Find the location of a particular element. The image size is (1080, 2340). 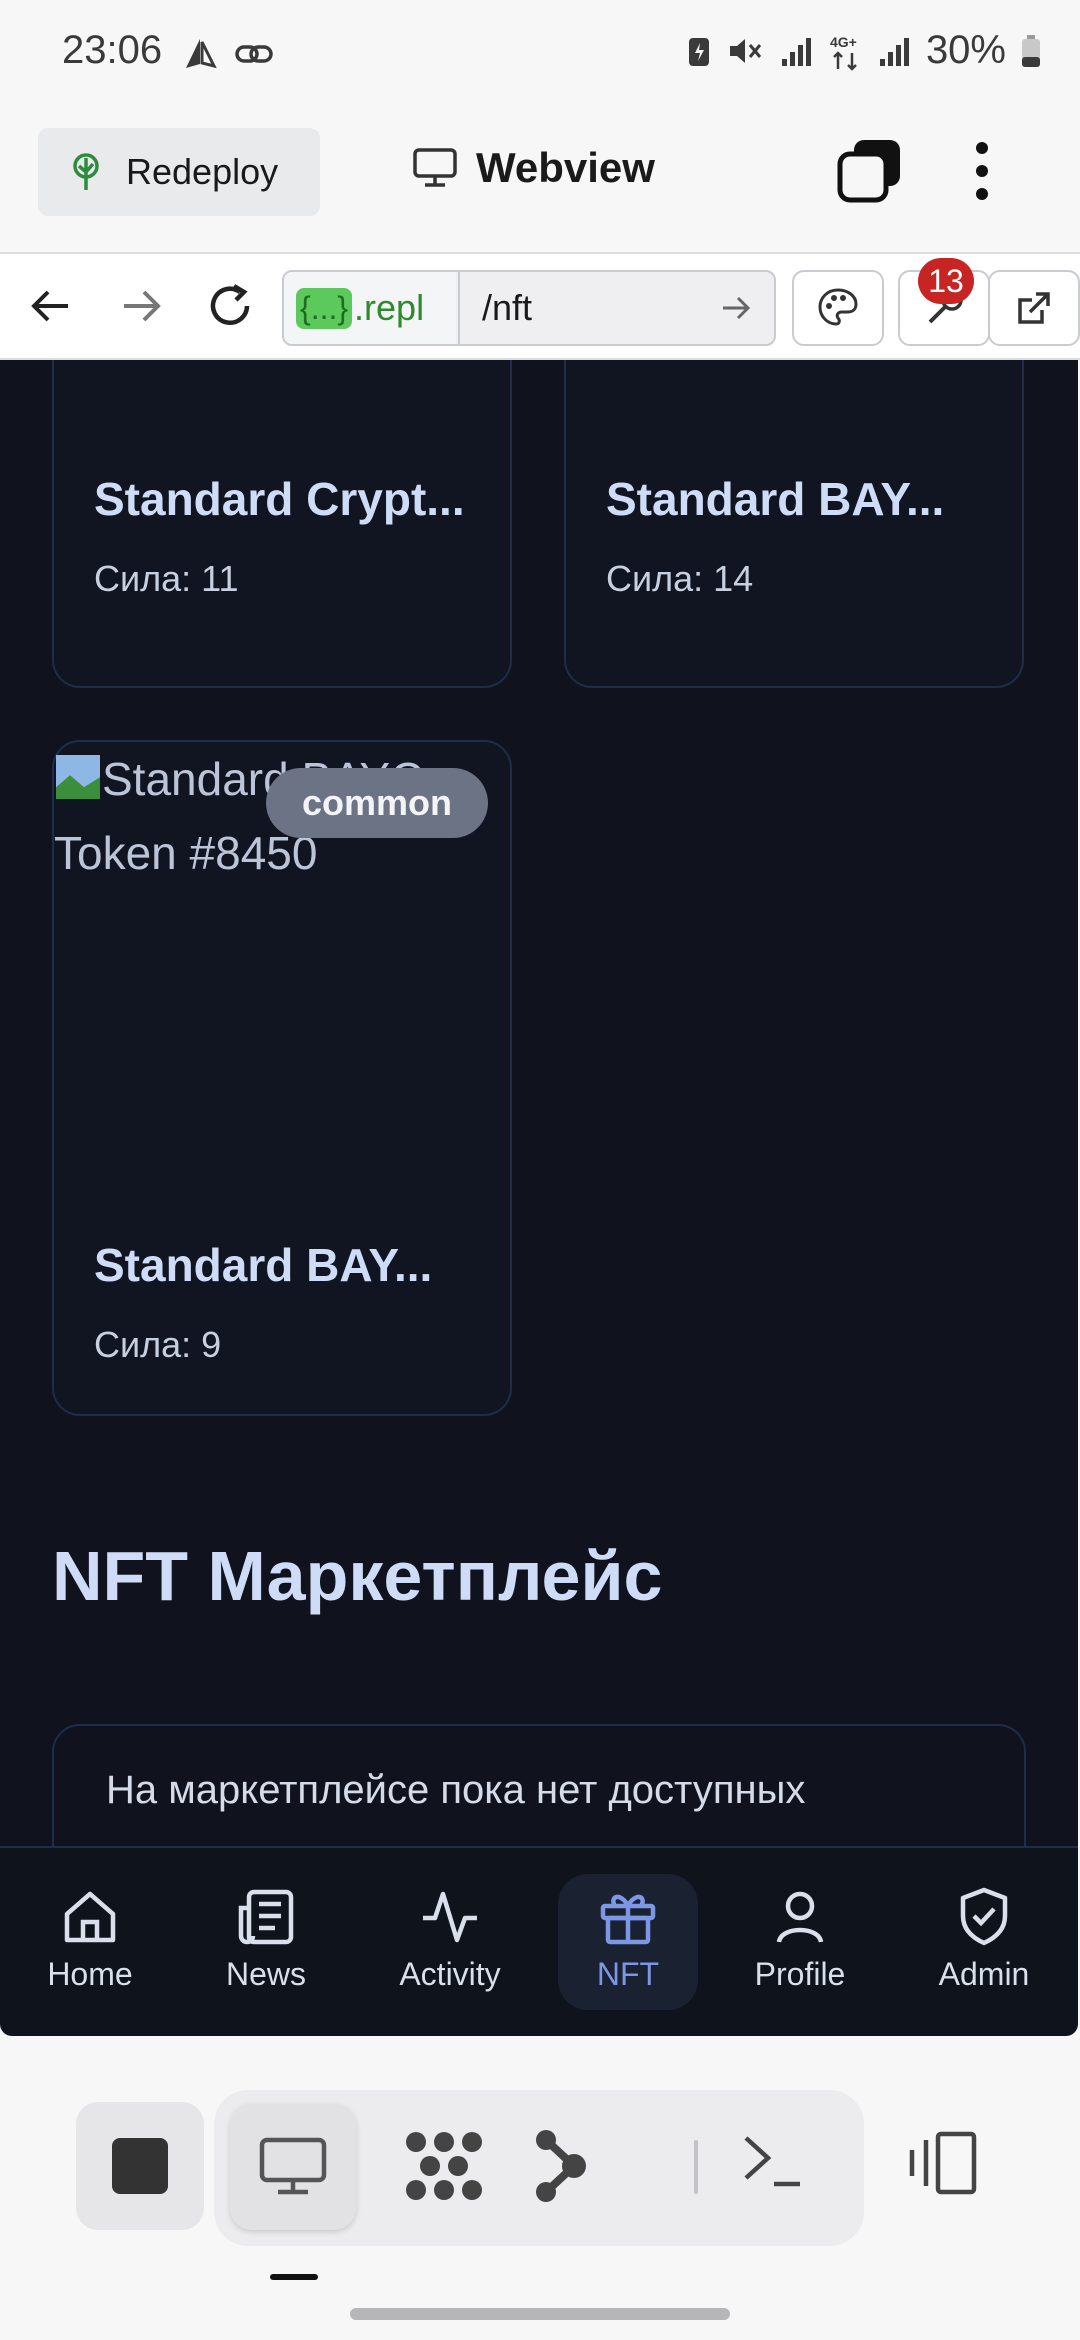

arrow-right-icon is located at coordinates (142, 306).